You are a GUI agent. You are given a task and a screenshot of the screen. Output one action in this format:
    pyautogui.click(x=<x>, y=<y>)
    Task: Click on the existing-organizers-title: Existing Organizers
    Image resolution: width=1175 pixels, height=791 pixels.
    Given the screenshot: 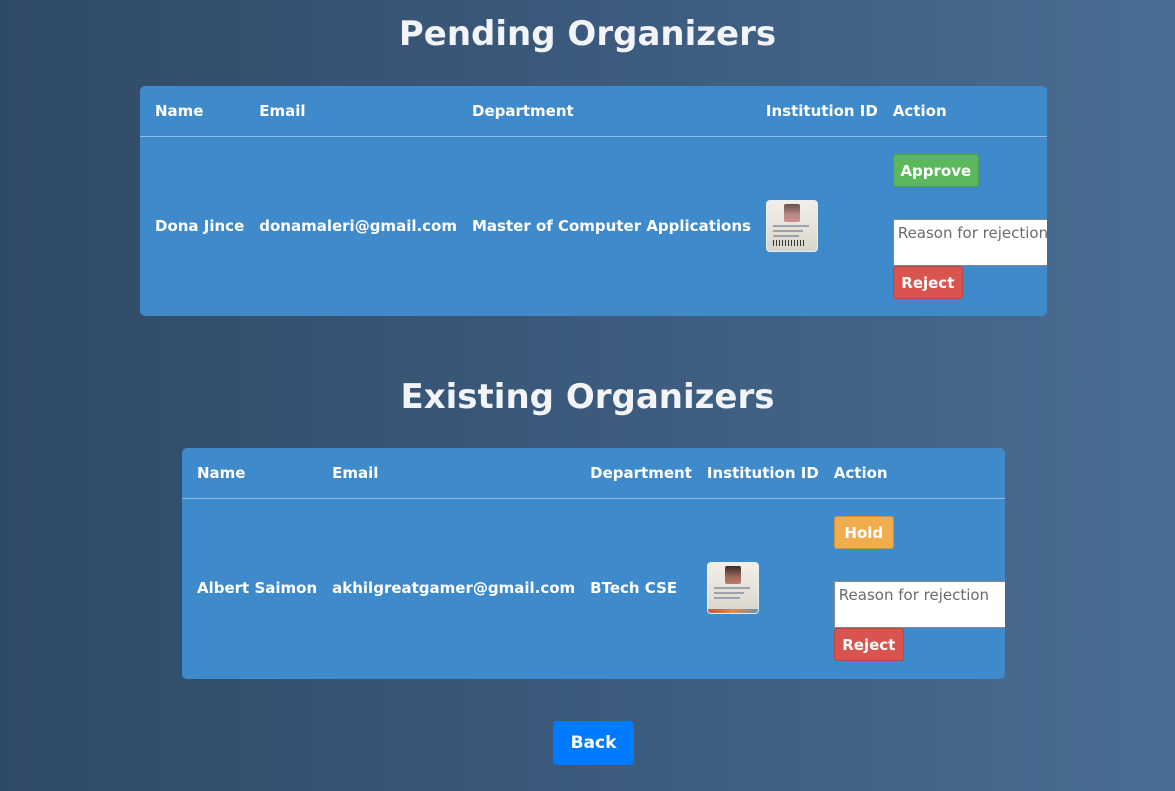 What is the action you would take?
    pyautogui.click(x=587, y=397)
    